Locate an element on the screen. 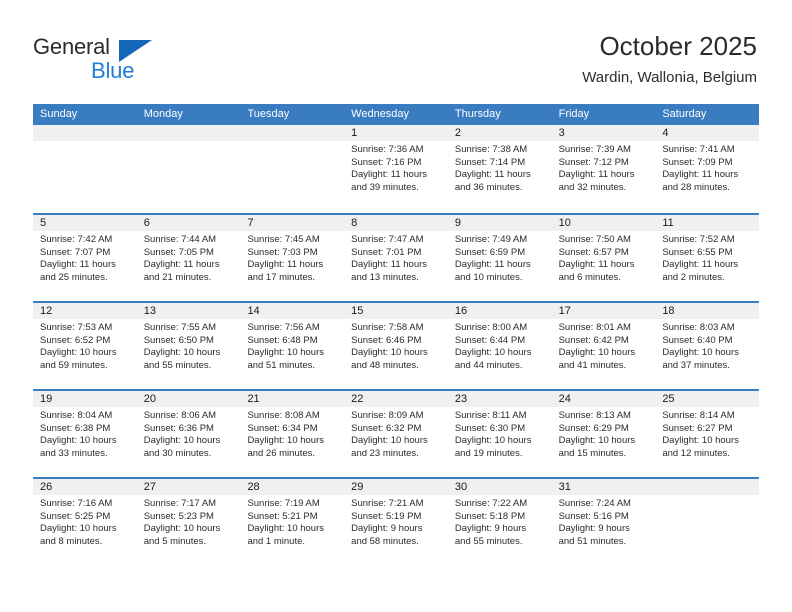 The width and height of the screenshot is (792, 612). day-number: 25 is located at coordinates (707, 399).